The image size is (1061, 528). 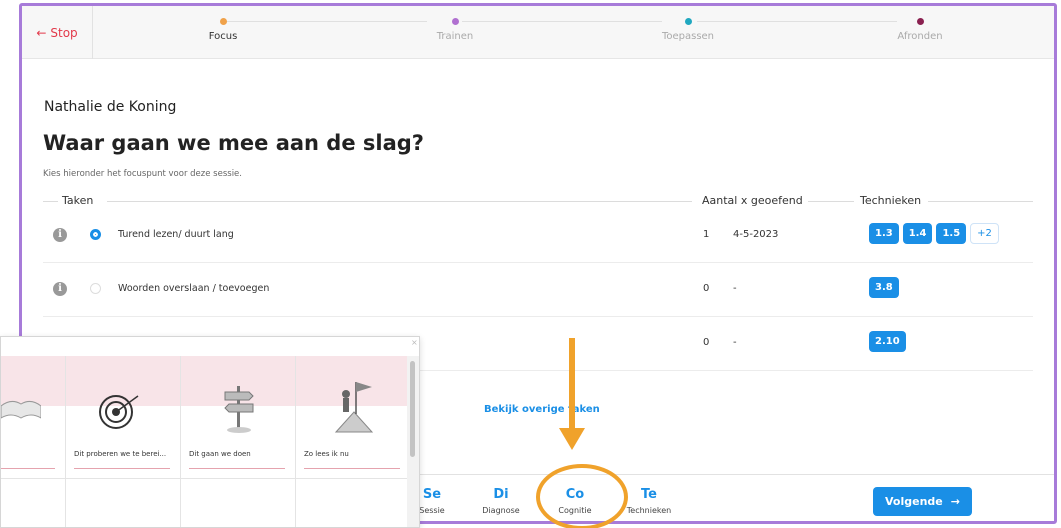 I want to click on popup-card: Zo lees ik nu, so click(x=353, y=441).